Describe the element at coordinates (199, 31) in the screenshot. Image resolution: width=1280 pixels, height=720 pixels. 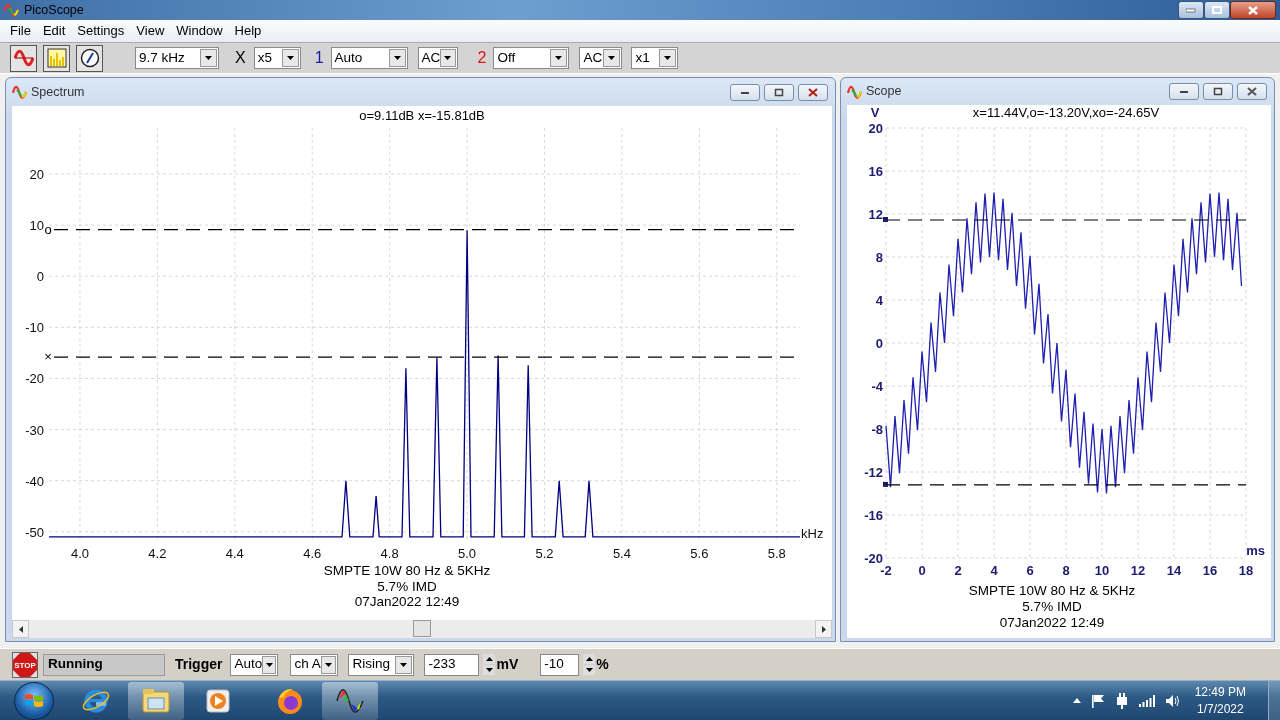
I see `menu-item: Window` at that location.